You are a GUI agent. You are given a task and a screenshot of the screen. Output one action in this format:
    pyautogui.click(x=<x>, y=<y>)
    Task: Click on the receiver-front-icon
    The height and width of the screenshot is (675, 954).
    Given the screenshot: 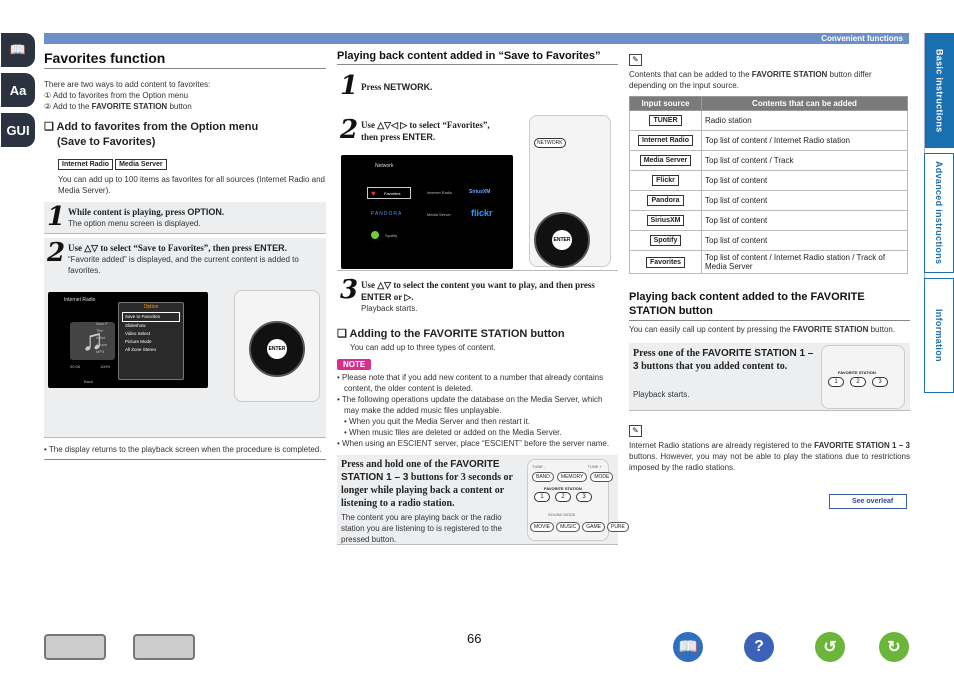 What is the action you would take?
    pyautogui.click(x=75, y=647)
    